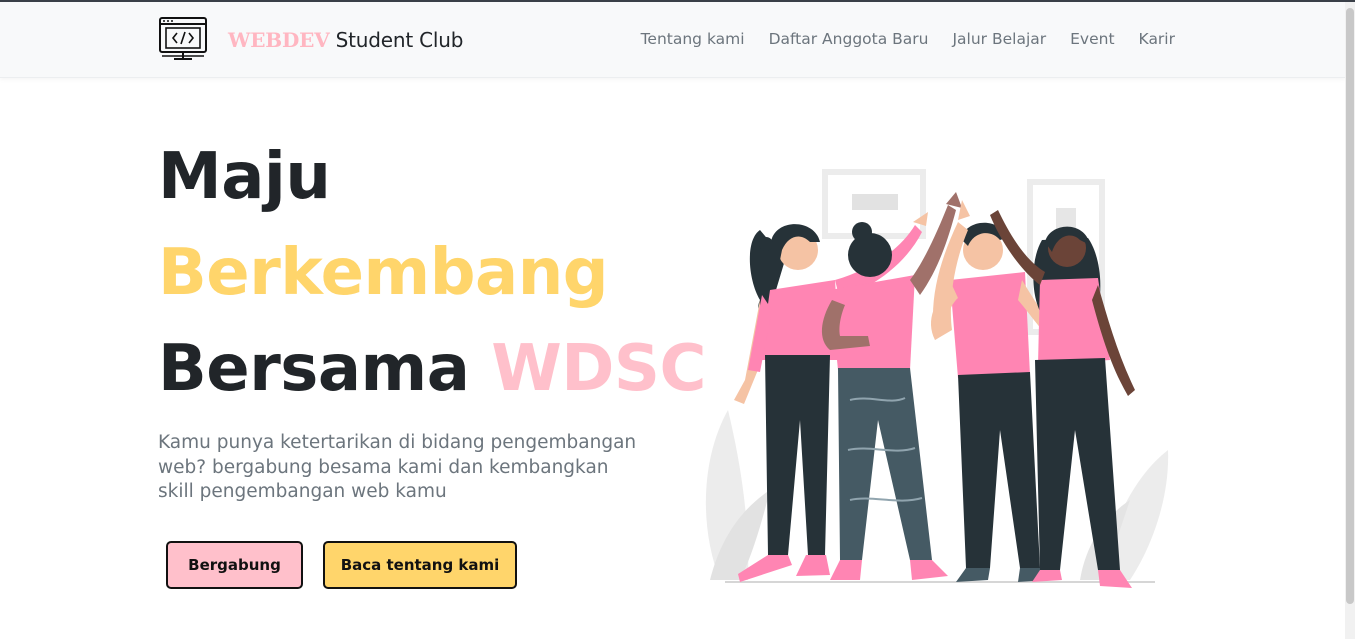 This screenshot has width=1355, height=639. What do you see at coordinates (279, 40) in the screenshot?
I see `brand-accent: WEBDEV` at bounding box center [279, 40].